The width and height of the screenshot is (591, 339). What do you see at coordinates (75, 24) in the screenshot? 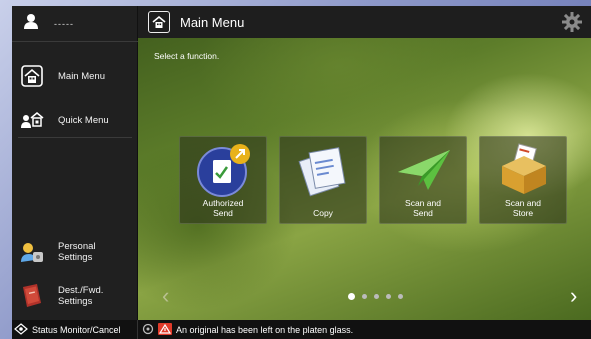
I see `login-user-button: -----` at bounding box center [75, 24].